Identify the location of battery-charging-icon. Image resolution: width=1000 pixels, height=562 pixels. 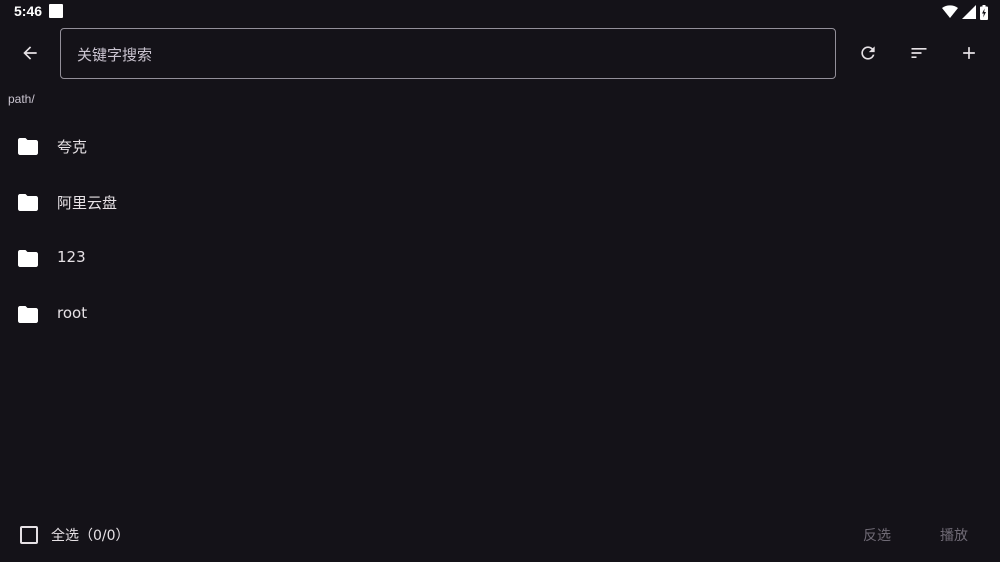
(984, 12).